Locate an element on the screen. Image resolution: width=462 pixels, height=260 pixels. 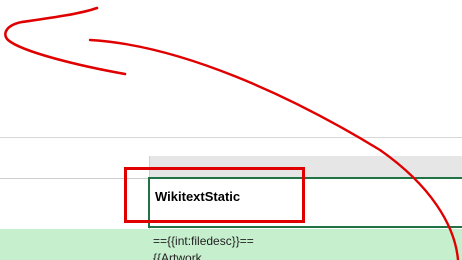
cell-text-line: =={{int:filedesc}}== is located at coordinates (203, 241).